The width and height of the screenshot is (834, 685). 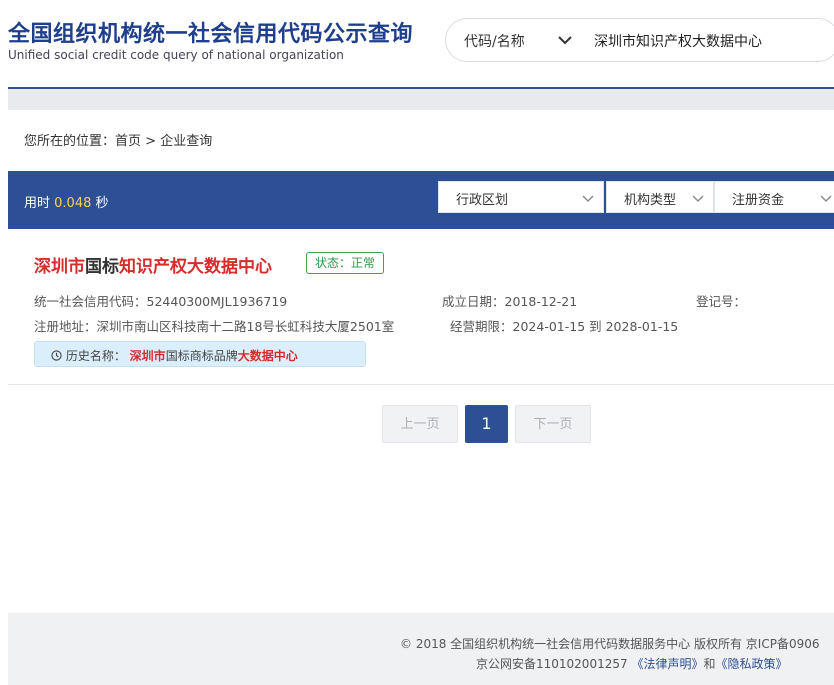 What do you see at coordinates (217, 301) in the screenshot?
I see `credit-code-value: 52440300MJL1936719` at bounding box center [217, 301].